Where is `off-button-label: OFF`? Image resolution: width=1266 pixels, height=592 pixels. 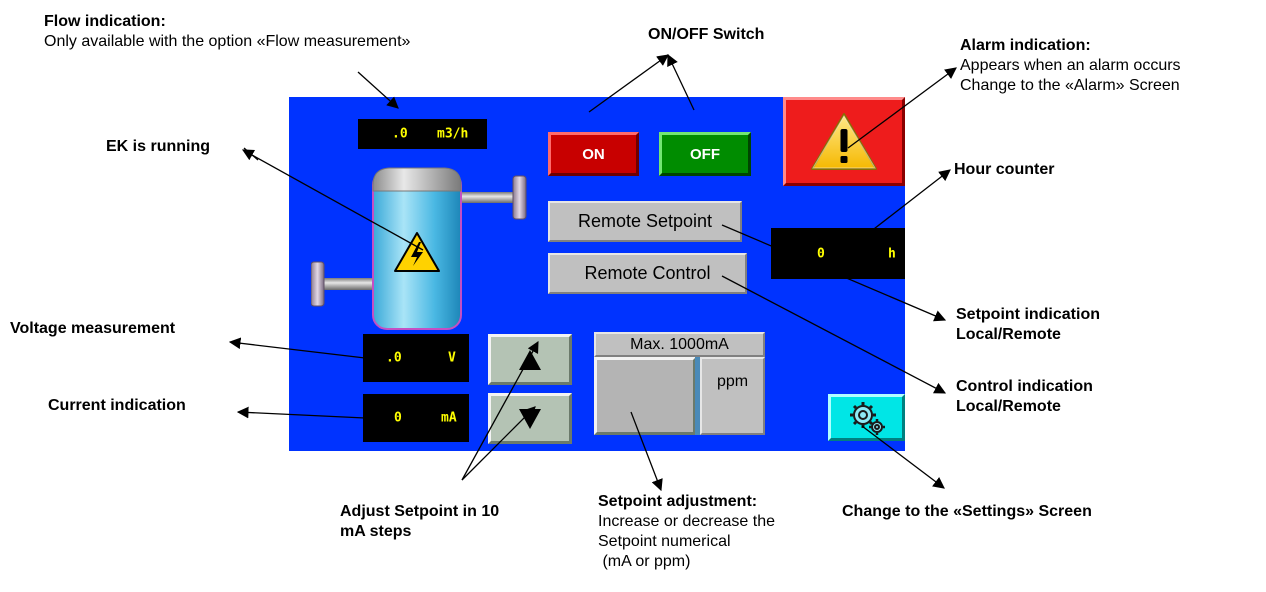 off-button-label: OFF is located at coordinates (705, 154).